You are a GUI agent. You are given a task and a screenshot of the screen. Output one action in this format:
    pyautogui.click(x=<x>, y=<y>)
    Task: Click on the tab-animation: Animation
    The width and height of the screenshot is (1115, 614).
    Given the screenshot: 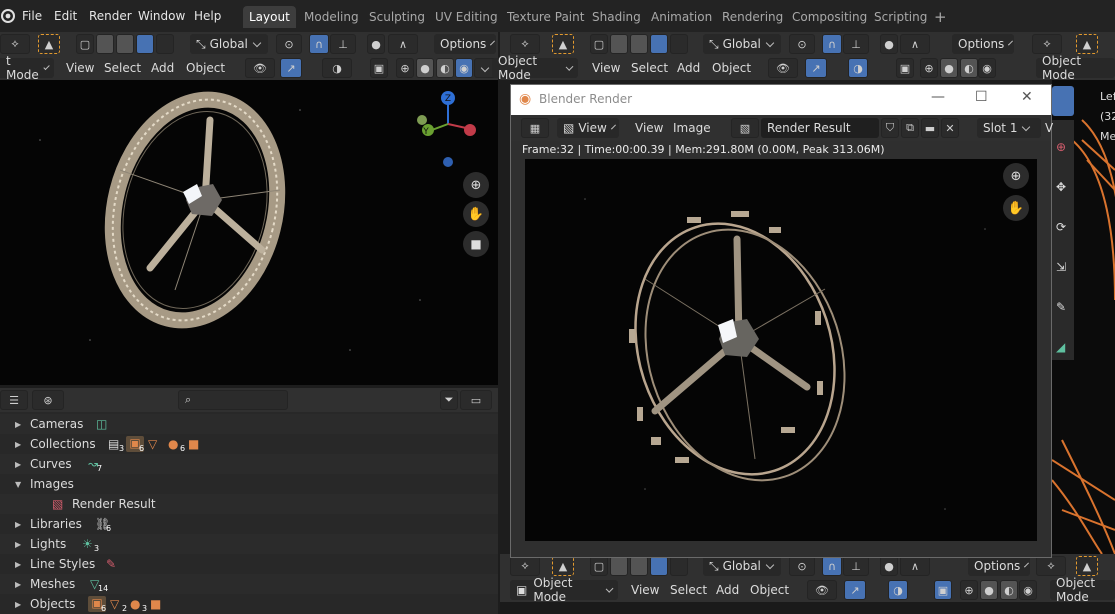 What is the action you would take?
    pyautogui.click(x=681, y=17)
    